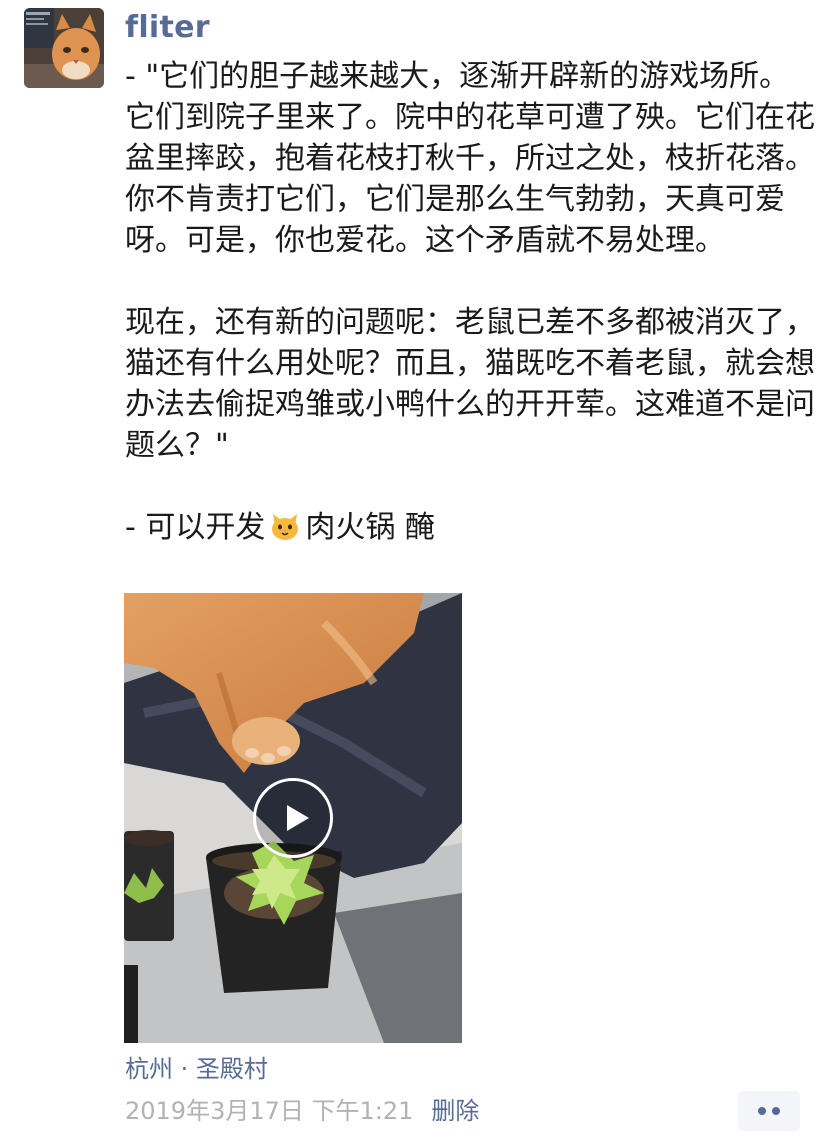  What do you see at coordinates (298, 818) in the screenshot?
I see `play-icon` at bounding box center [298, 818].